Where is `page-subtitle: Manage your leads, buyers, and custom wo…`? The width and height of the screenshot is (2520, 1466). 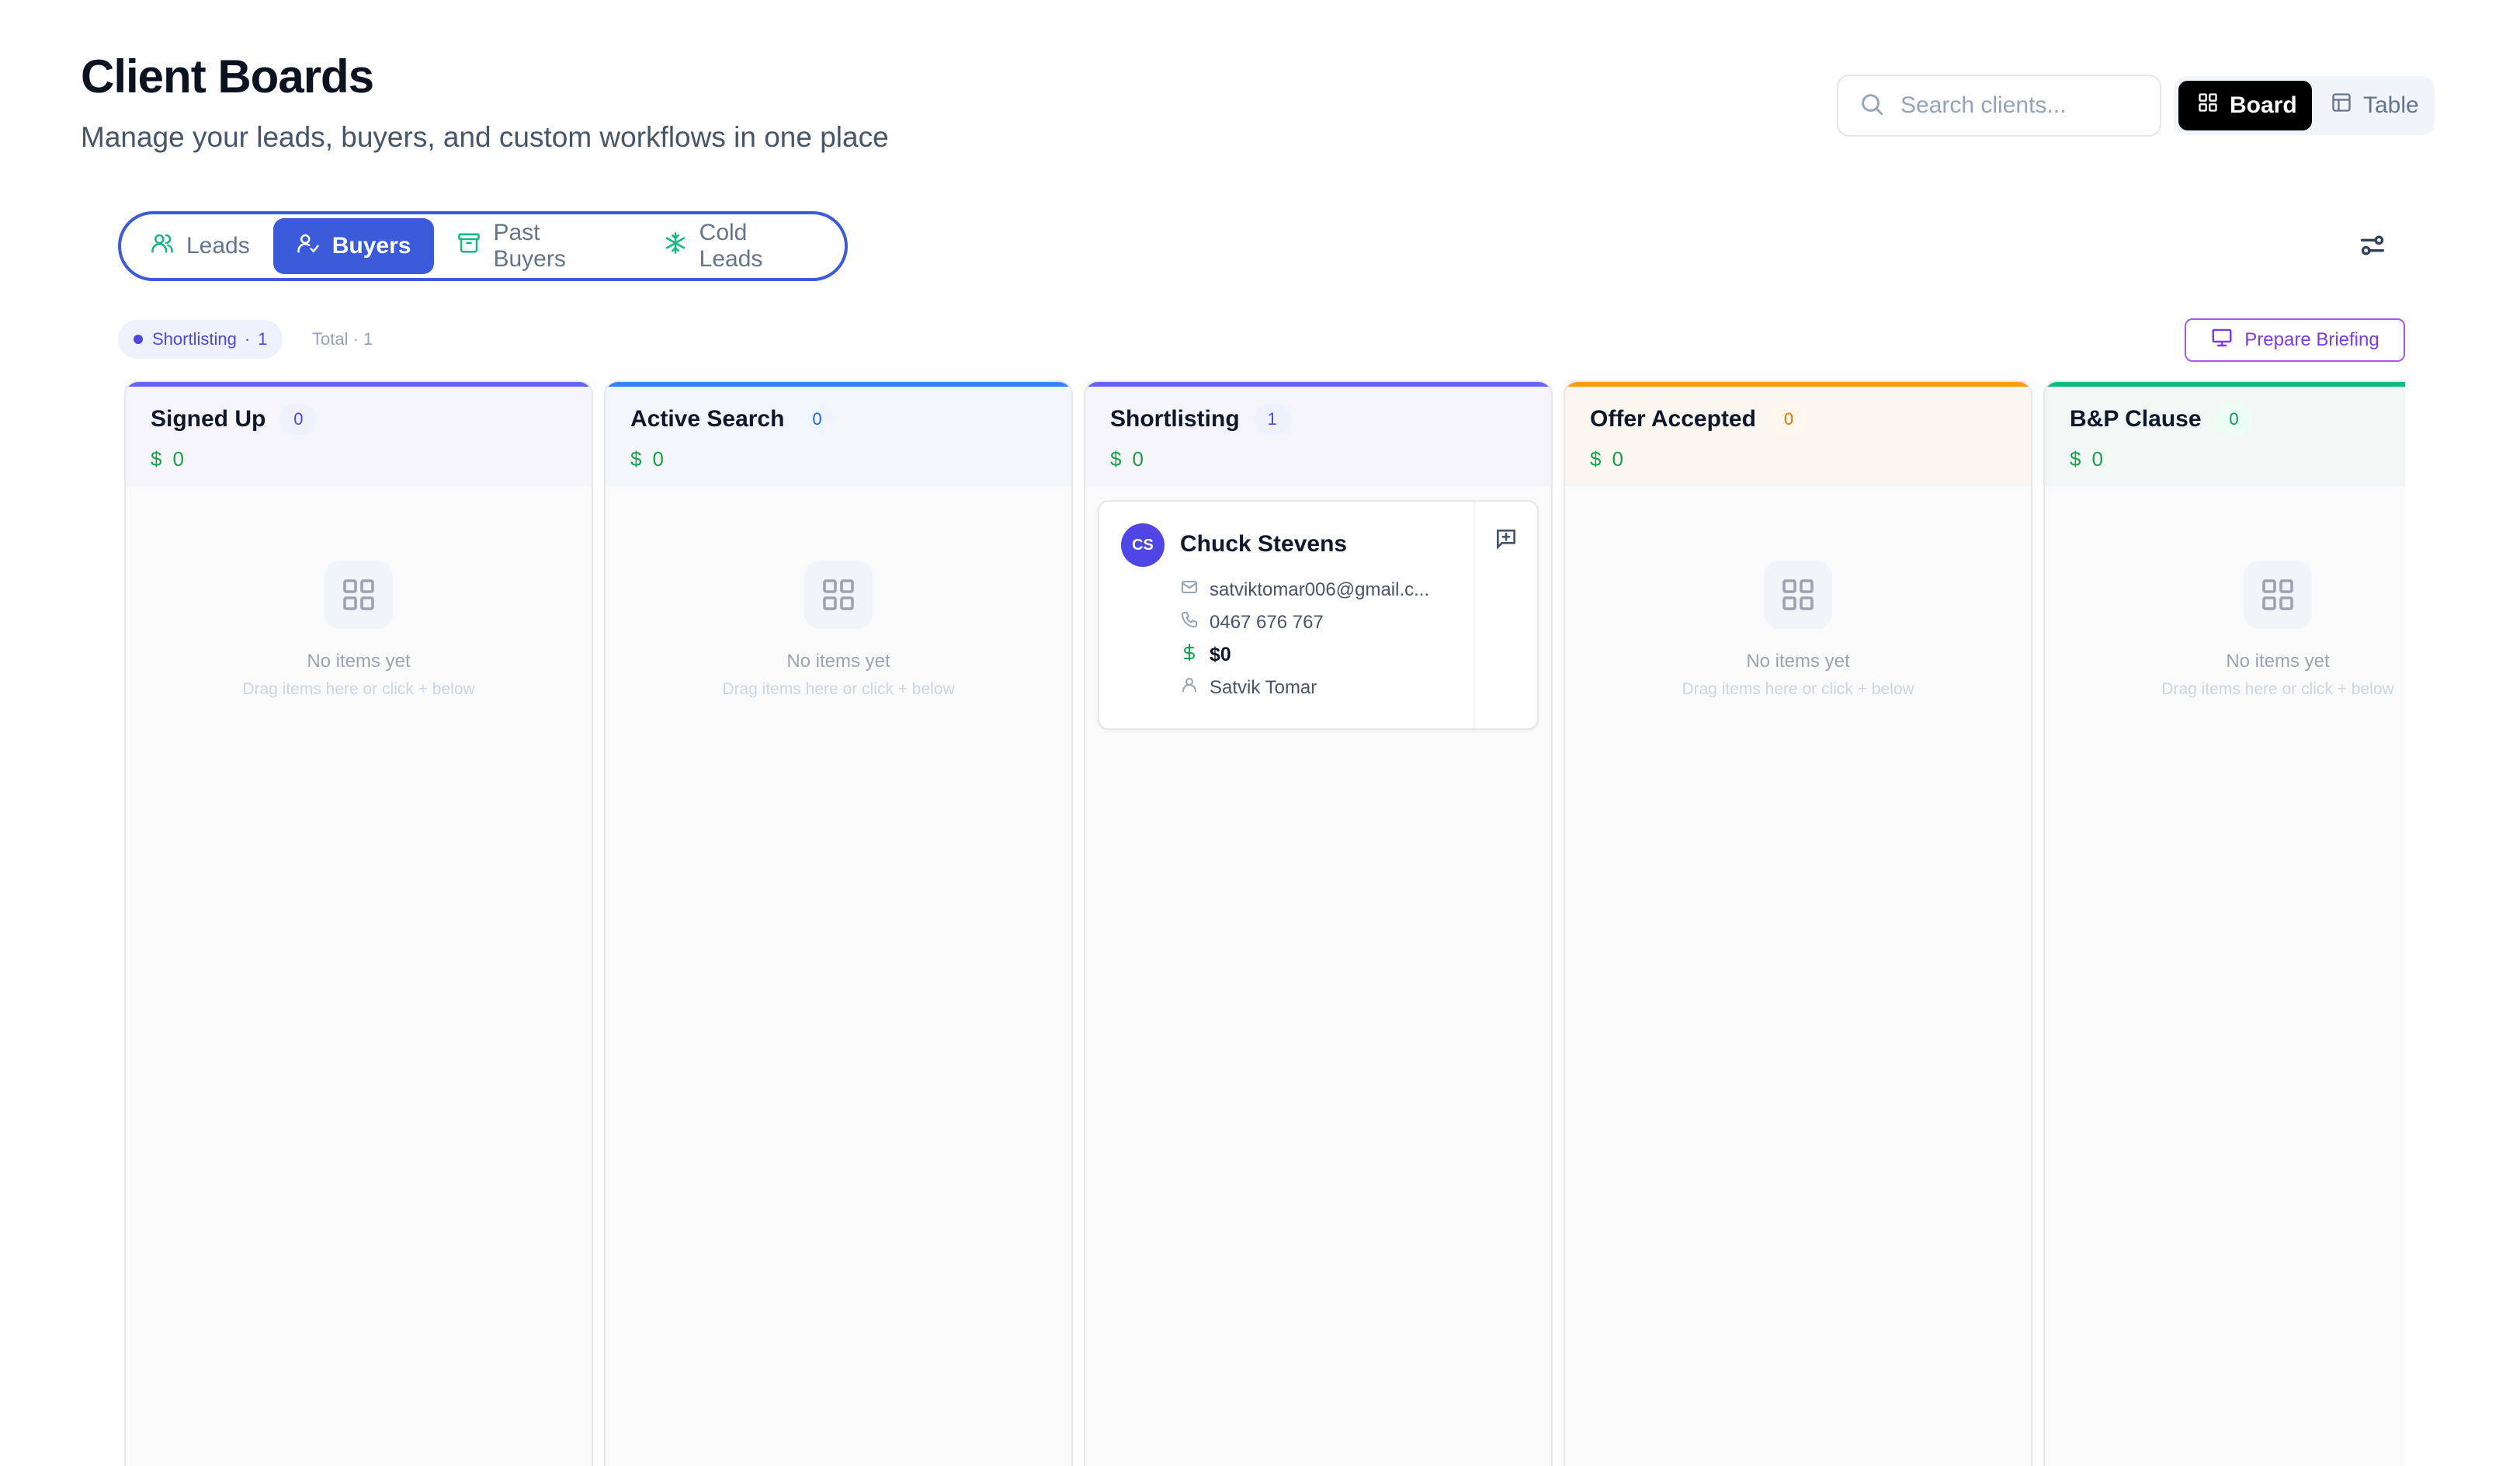
page-subtitle: Manage your leads, buyers, and custom wo… is located at coordinates (485, 137).